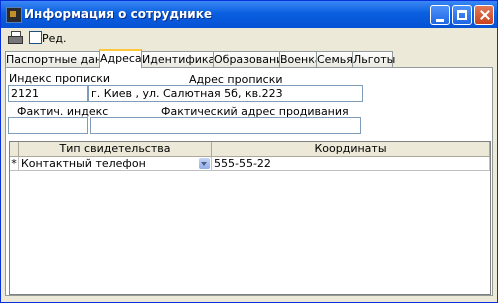 The width and height of the screenshot is (498, 303). Describe the element at coordinates (225, 93) in the screenshot. I see `reg-address-field: г. Киев , ул. Салютная 5б, кв.223` at that location.